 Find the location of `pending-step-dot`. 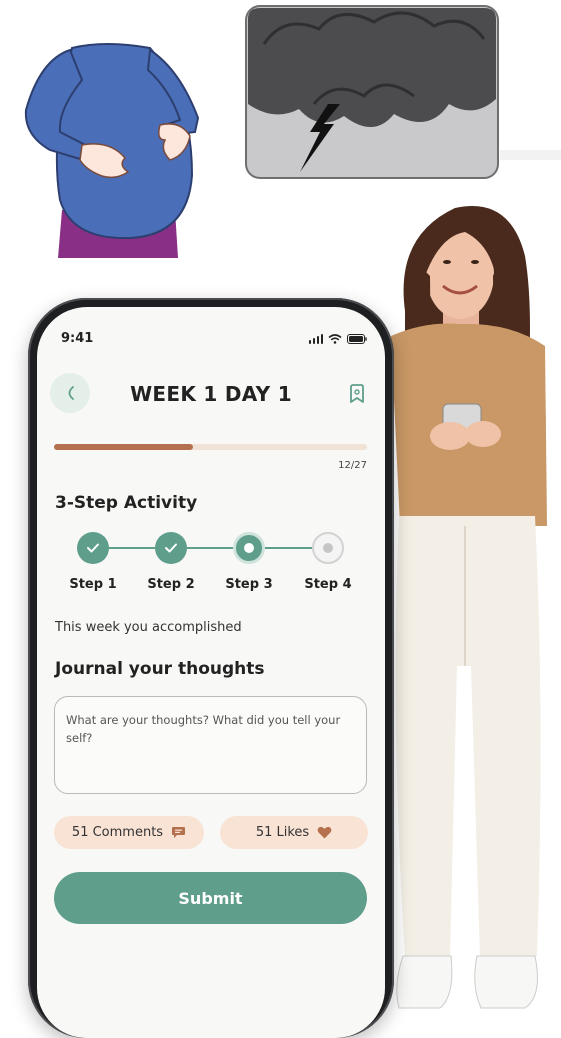

pending-step-dot is located at coordinates (328, 548).